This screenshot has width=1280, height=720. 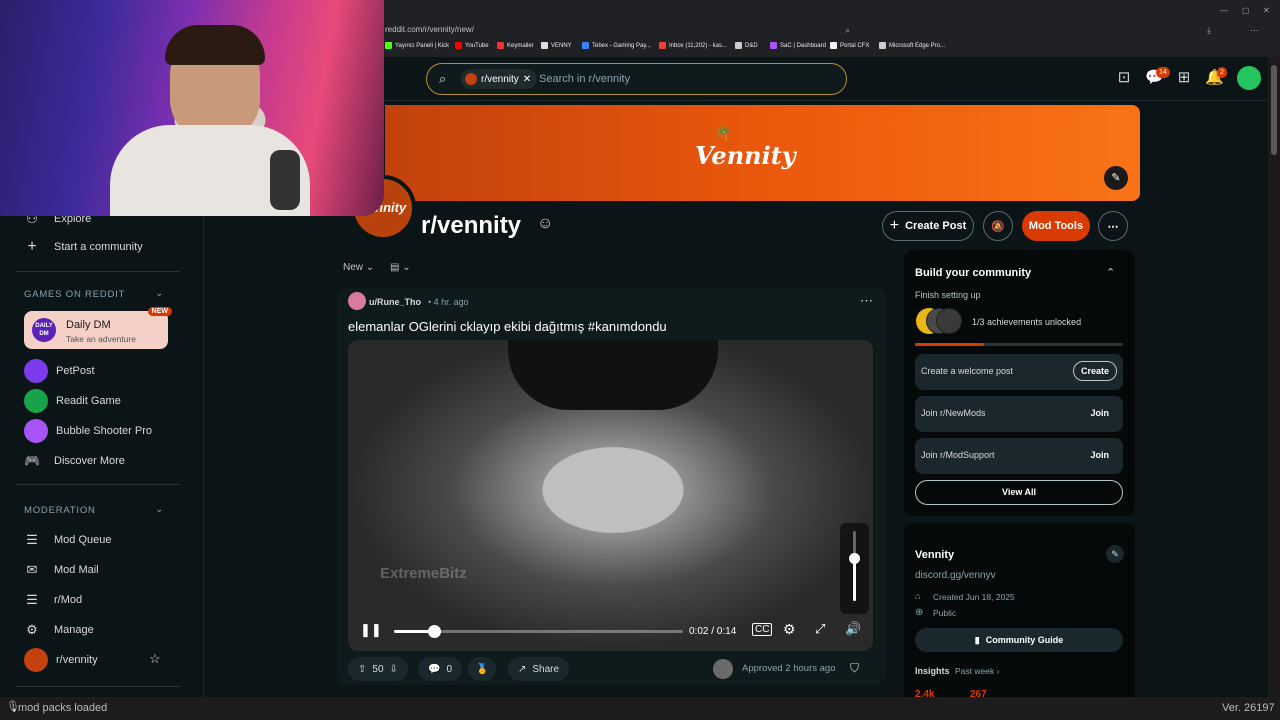 I want to click on scrollbar, so click(x=1274, y=377).